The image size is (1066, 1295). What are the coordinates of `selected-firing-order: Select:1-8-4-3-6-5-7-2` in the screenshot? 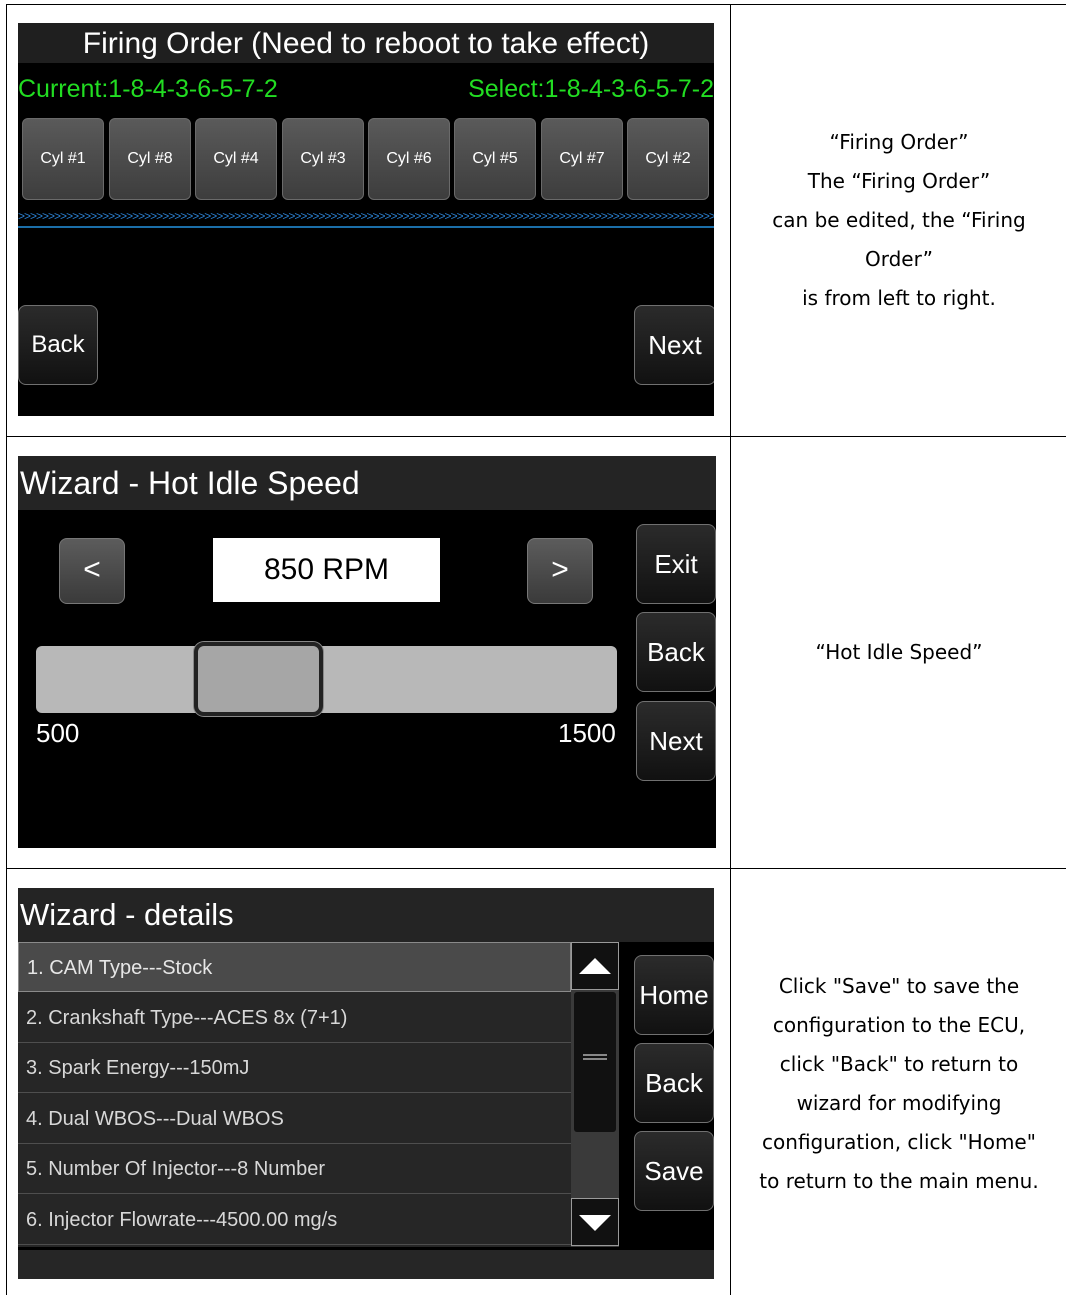 It's located at (591, 89).